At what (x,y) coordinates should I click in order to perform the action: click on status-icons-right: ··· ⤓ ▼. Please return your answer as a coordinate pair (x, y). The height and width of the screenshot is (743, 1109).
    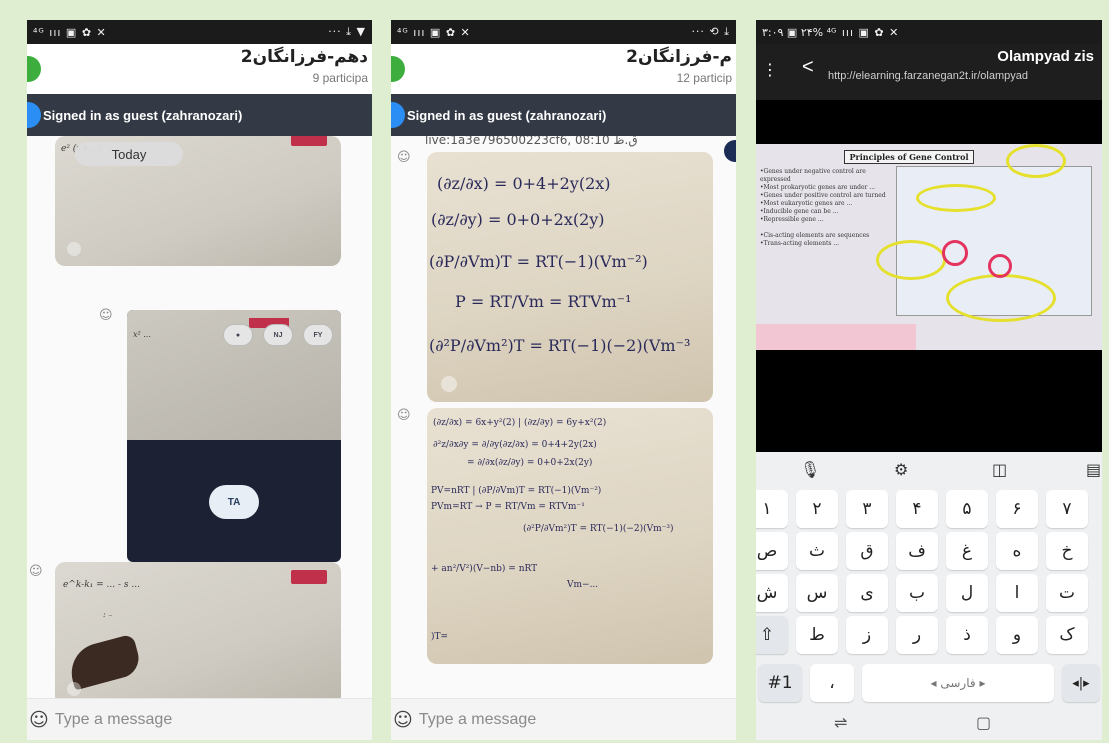
    Looking at the image, I should click on (347, 31).